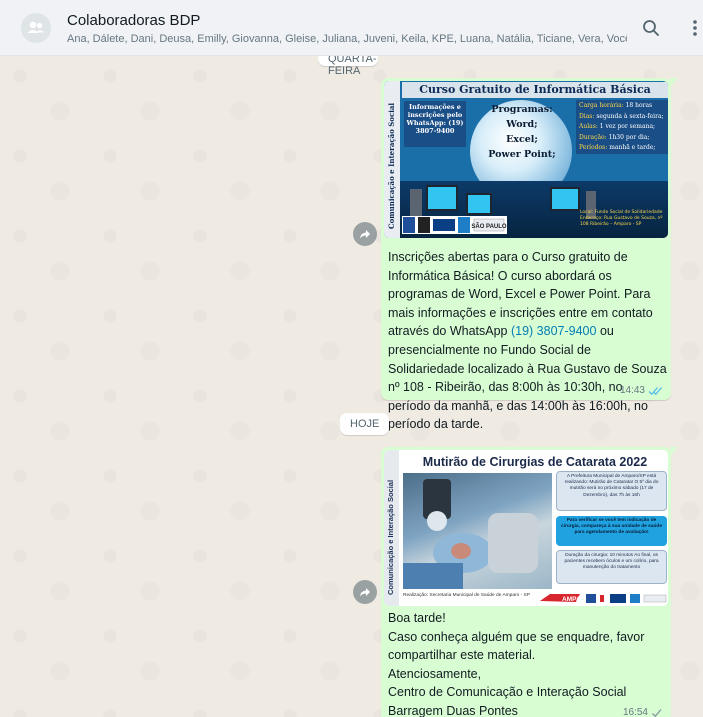 This screenshot has width=703, height=717. Describe the element at coordinates (507, 692) in the screenshot. I see `message-line: Centro de Comunicação e Interação Social` at that location.